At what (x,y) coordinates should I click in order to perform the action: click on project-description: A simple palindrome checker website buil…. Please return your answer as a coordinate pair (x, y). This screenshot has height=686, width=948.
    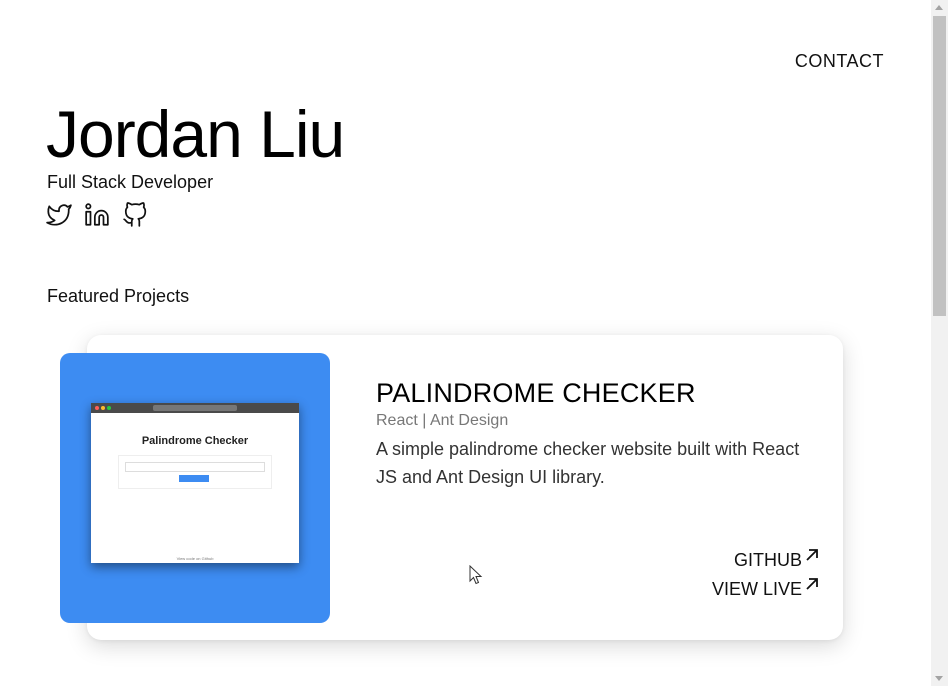
    Looking at the image, I should click on (588, 463).